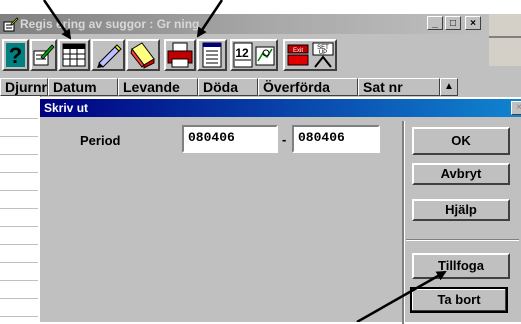  I want to click on scroll-up-arrow-icon: ▲, so click(449, 87).